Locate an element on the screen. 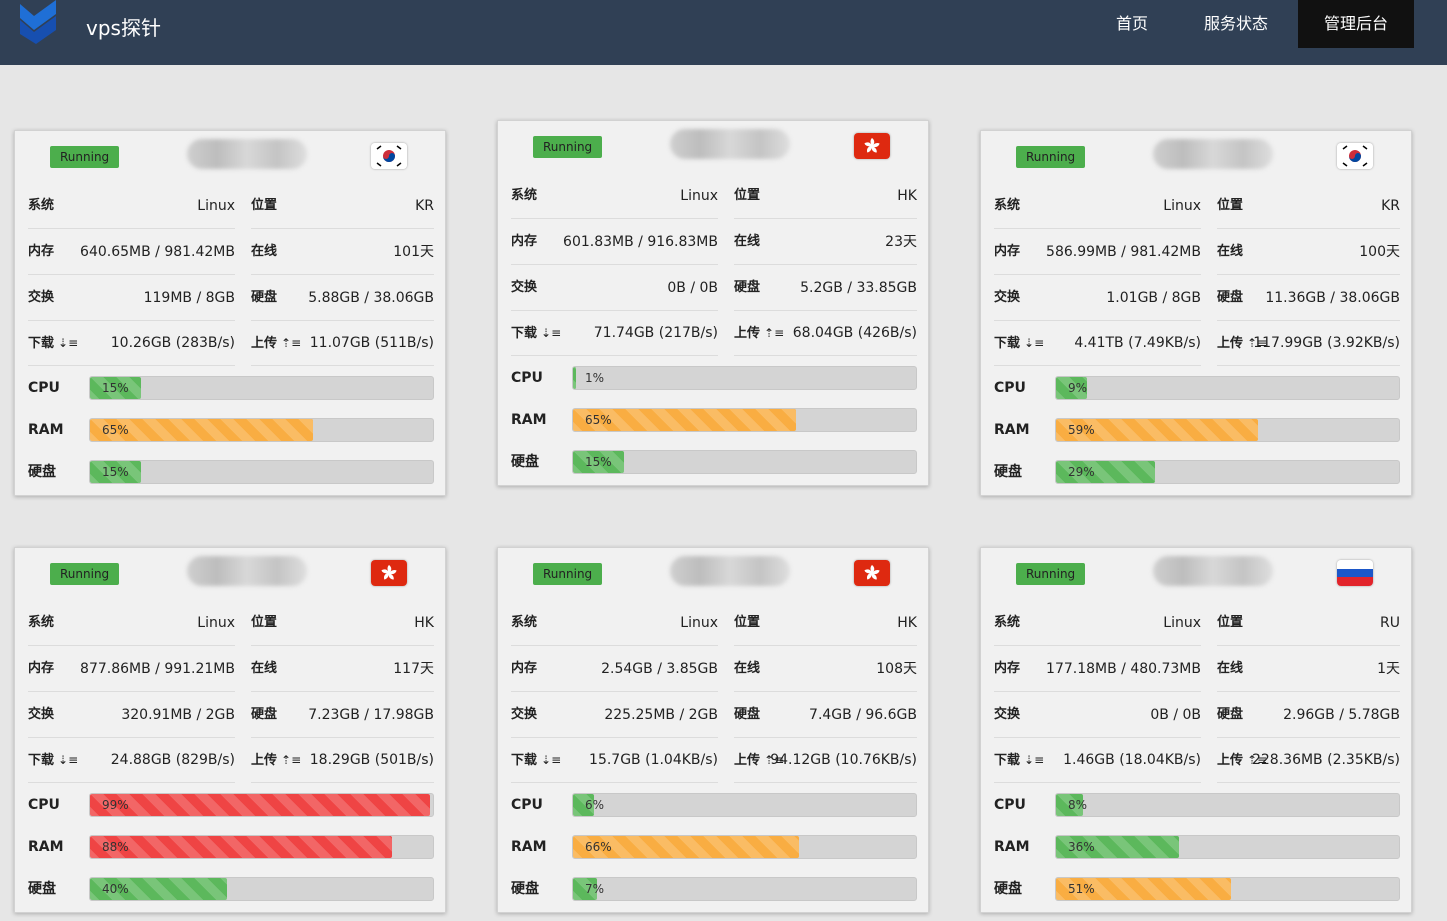  row-upload: 上传 ⇡≡ 228.36MB (2.35KB/s) is located at coordinates (1308, 760).